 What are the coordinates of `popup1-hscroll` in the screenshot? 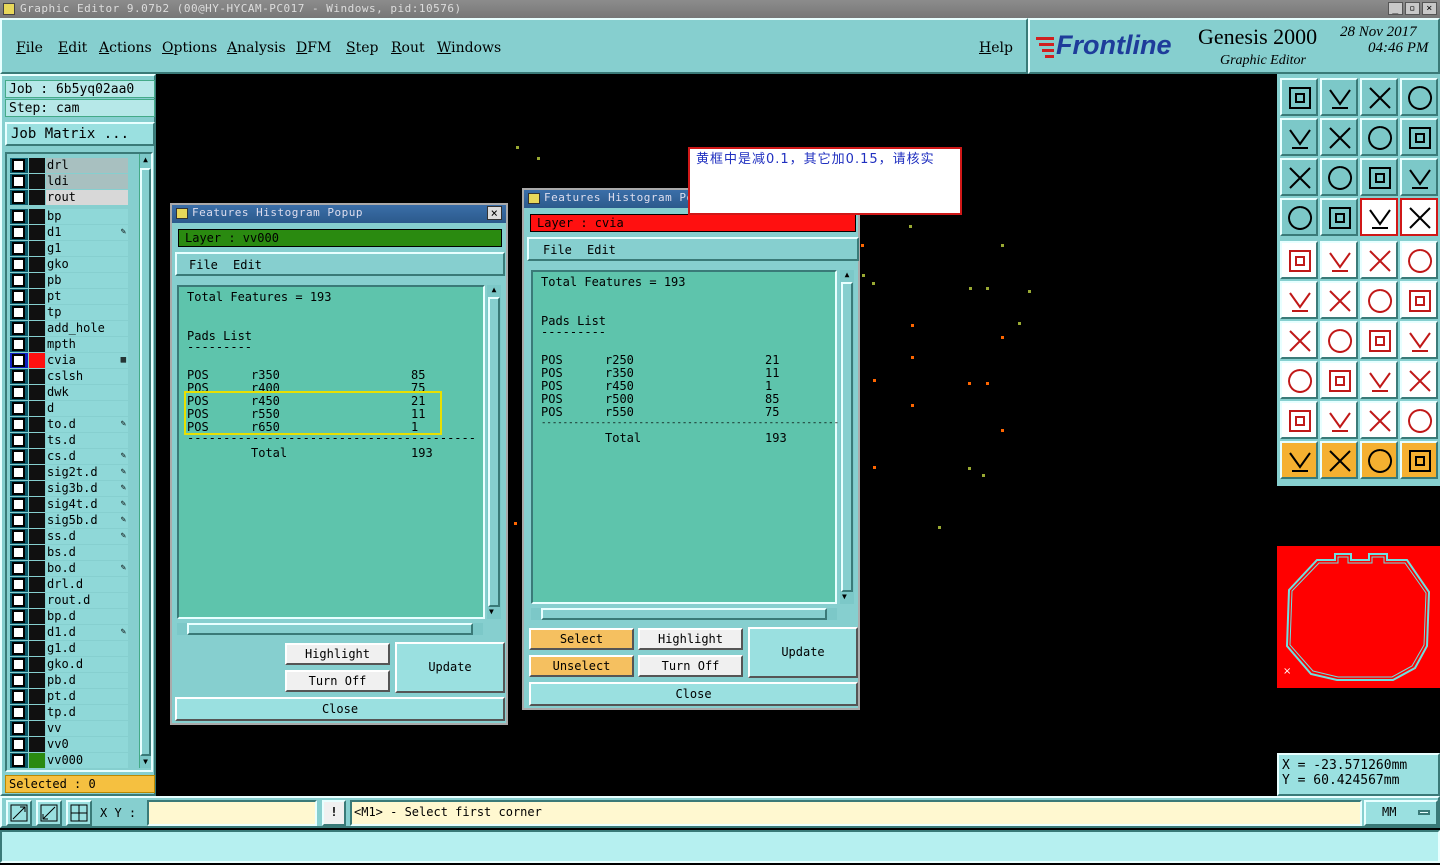 It's located at (330, 629).